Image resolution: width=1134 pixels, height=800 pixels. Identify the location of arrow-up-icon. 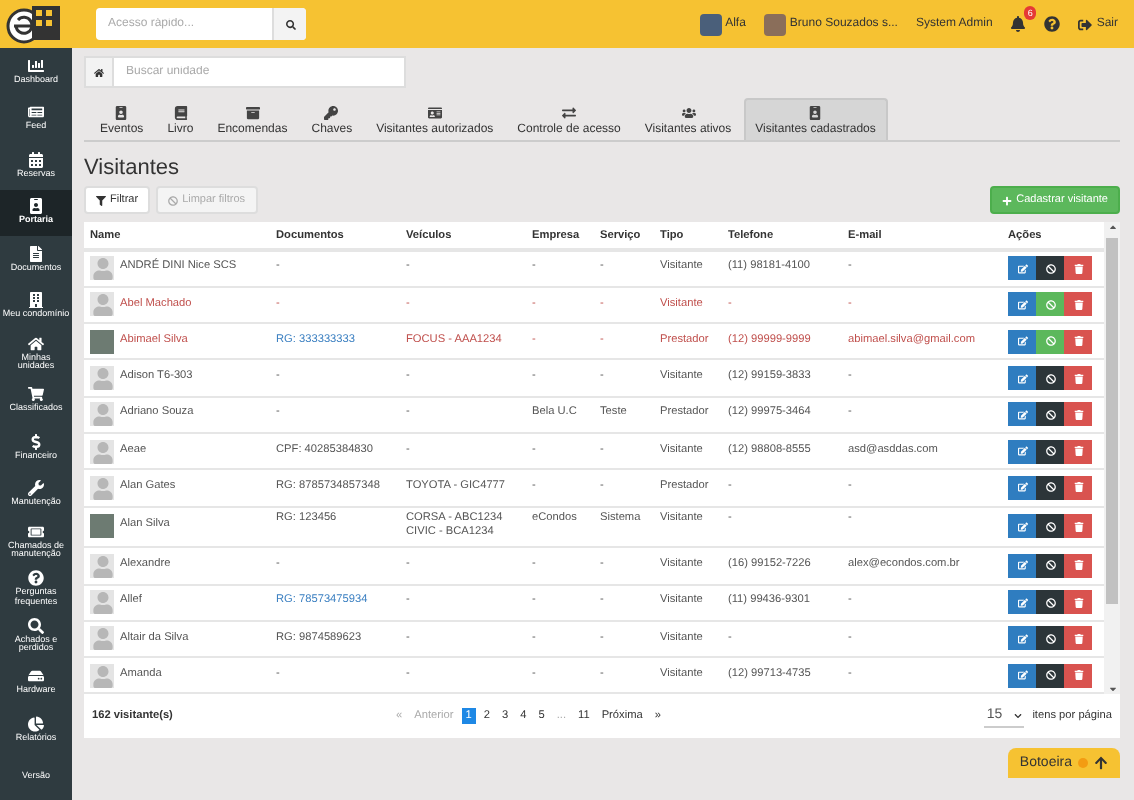
(1101, 763).